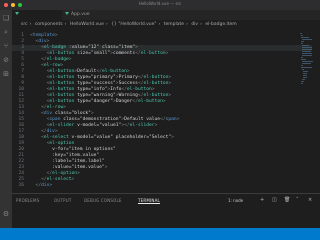 The height and width of the screenshot is (240, 320). I want to click on breadcrumb-item: div, so click(194, 24).